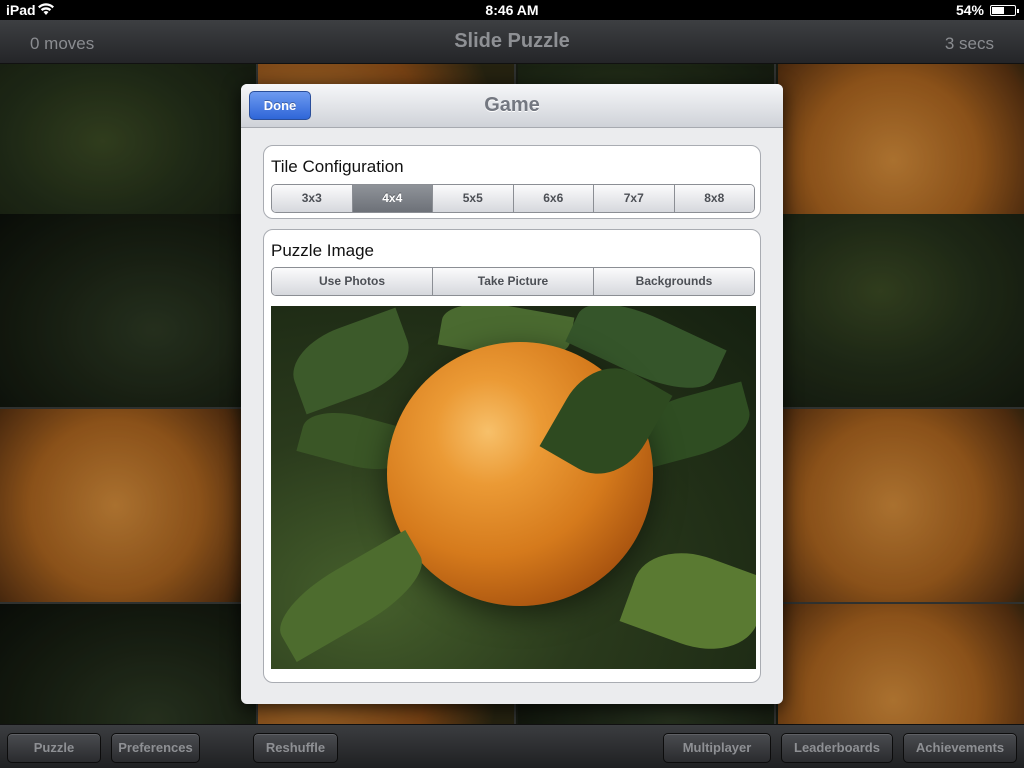 This screenshot has width=1024, height=768. Describe the element at coordinates (392, 198) in the screenshot. I see `tile-option-4x4: 4x4` at that location.